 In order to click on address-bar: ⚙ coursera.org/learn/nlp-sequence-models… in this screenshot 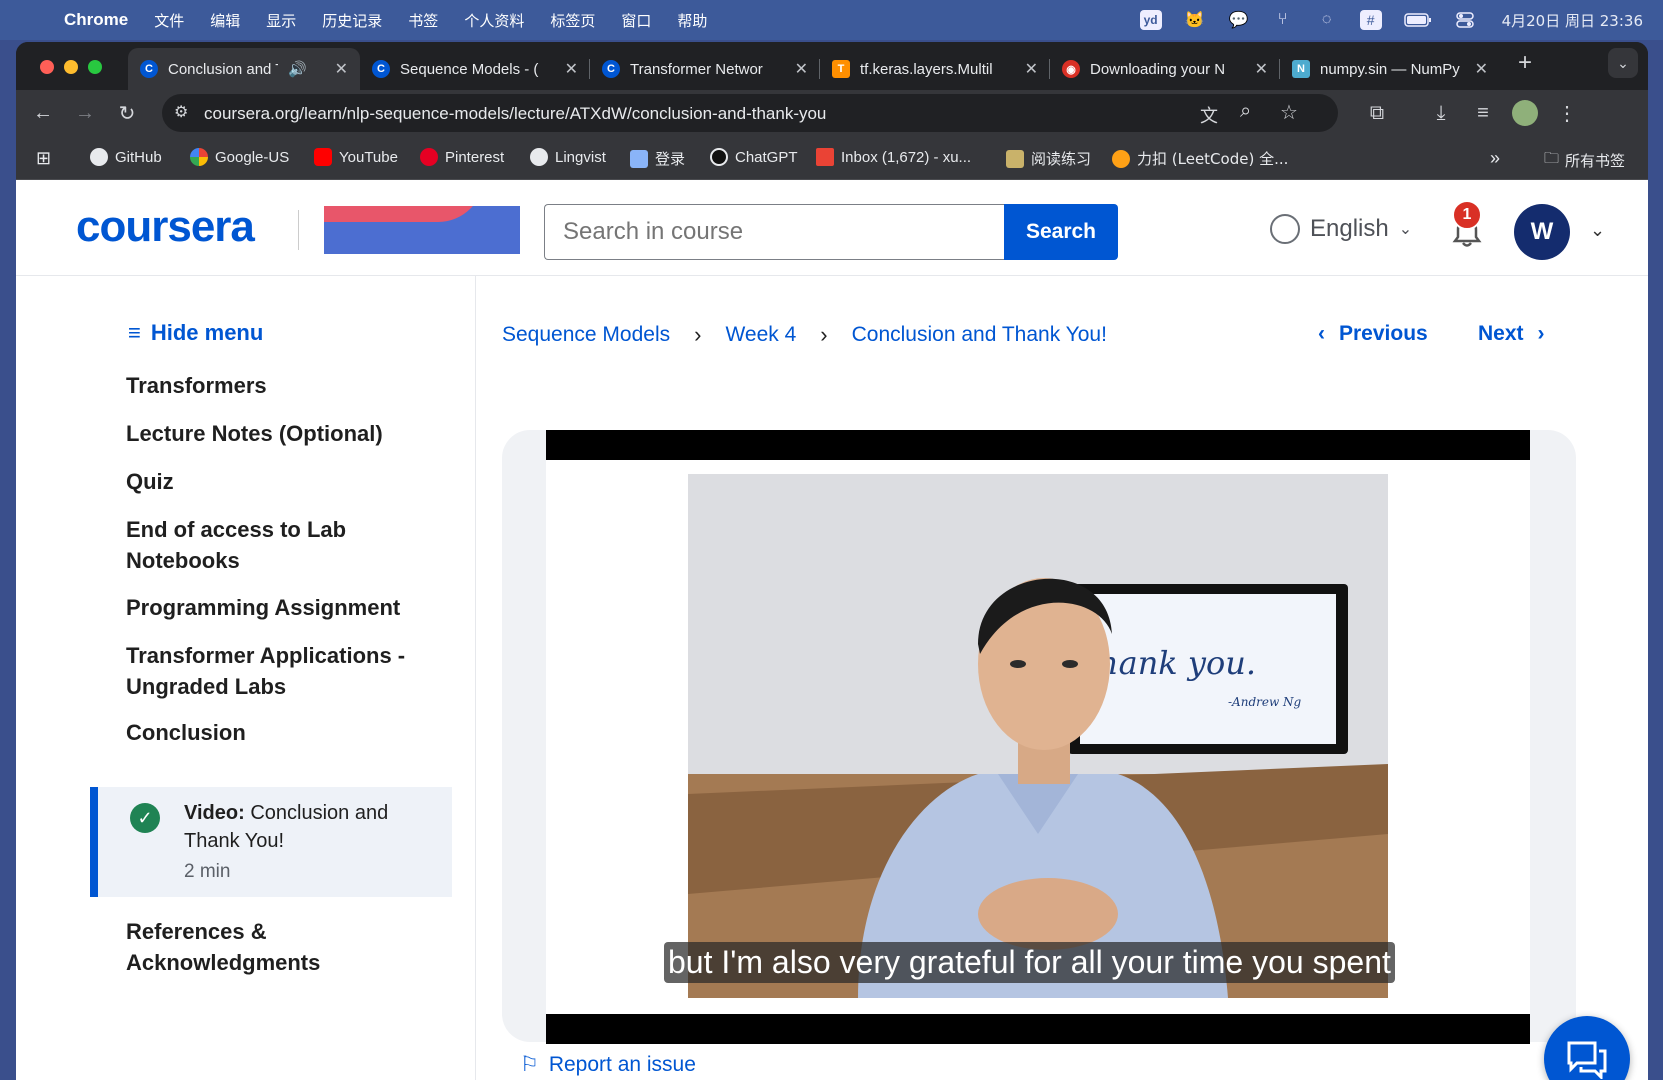, I will do `click(750, 113)`.